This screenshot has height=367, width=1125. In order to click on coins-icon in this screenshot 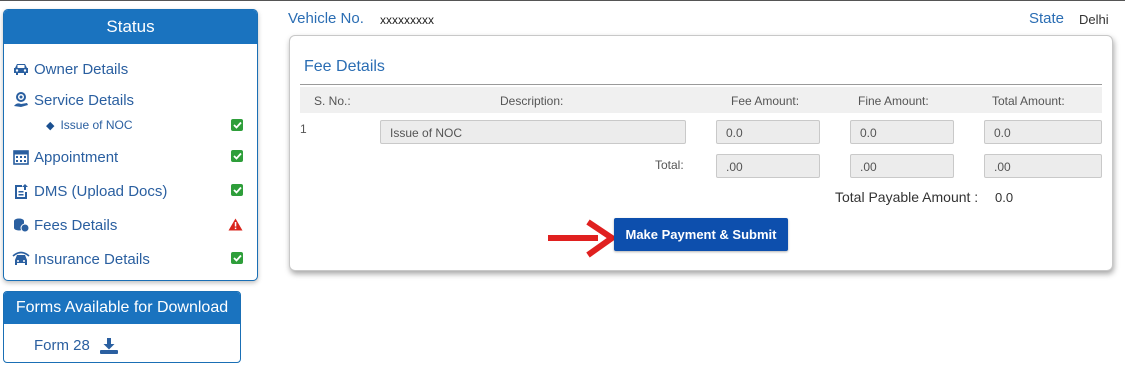, I will do `click(21, 225)`.